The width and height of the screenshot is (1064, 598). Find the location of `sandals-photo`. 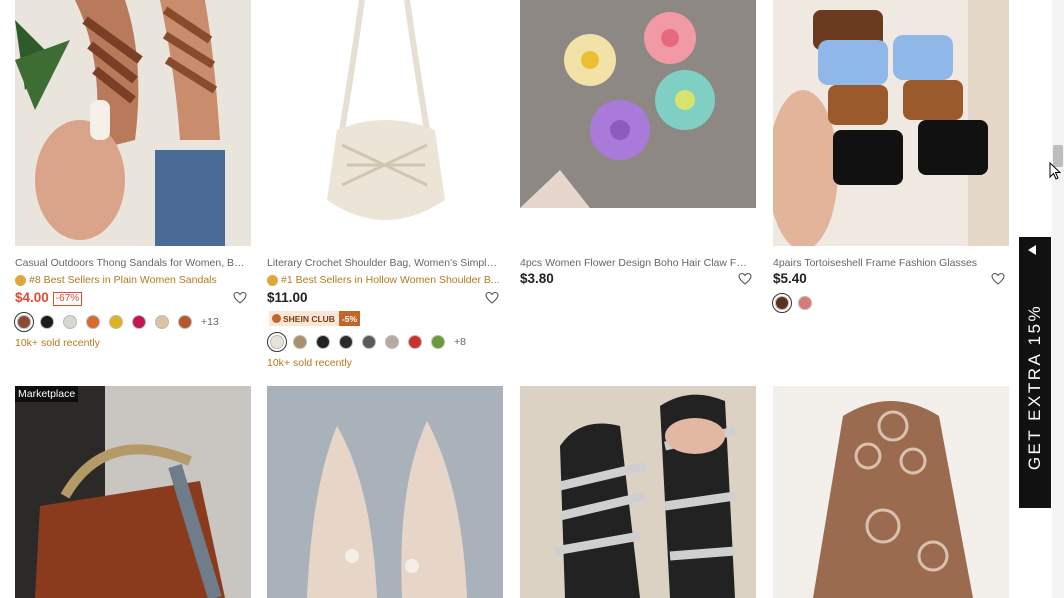

sandals-photo is located at coordinates (133, 123).